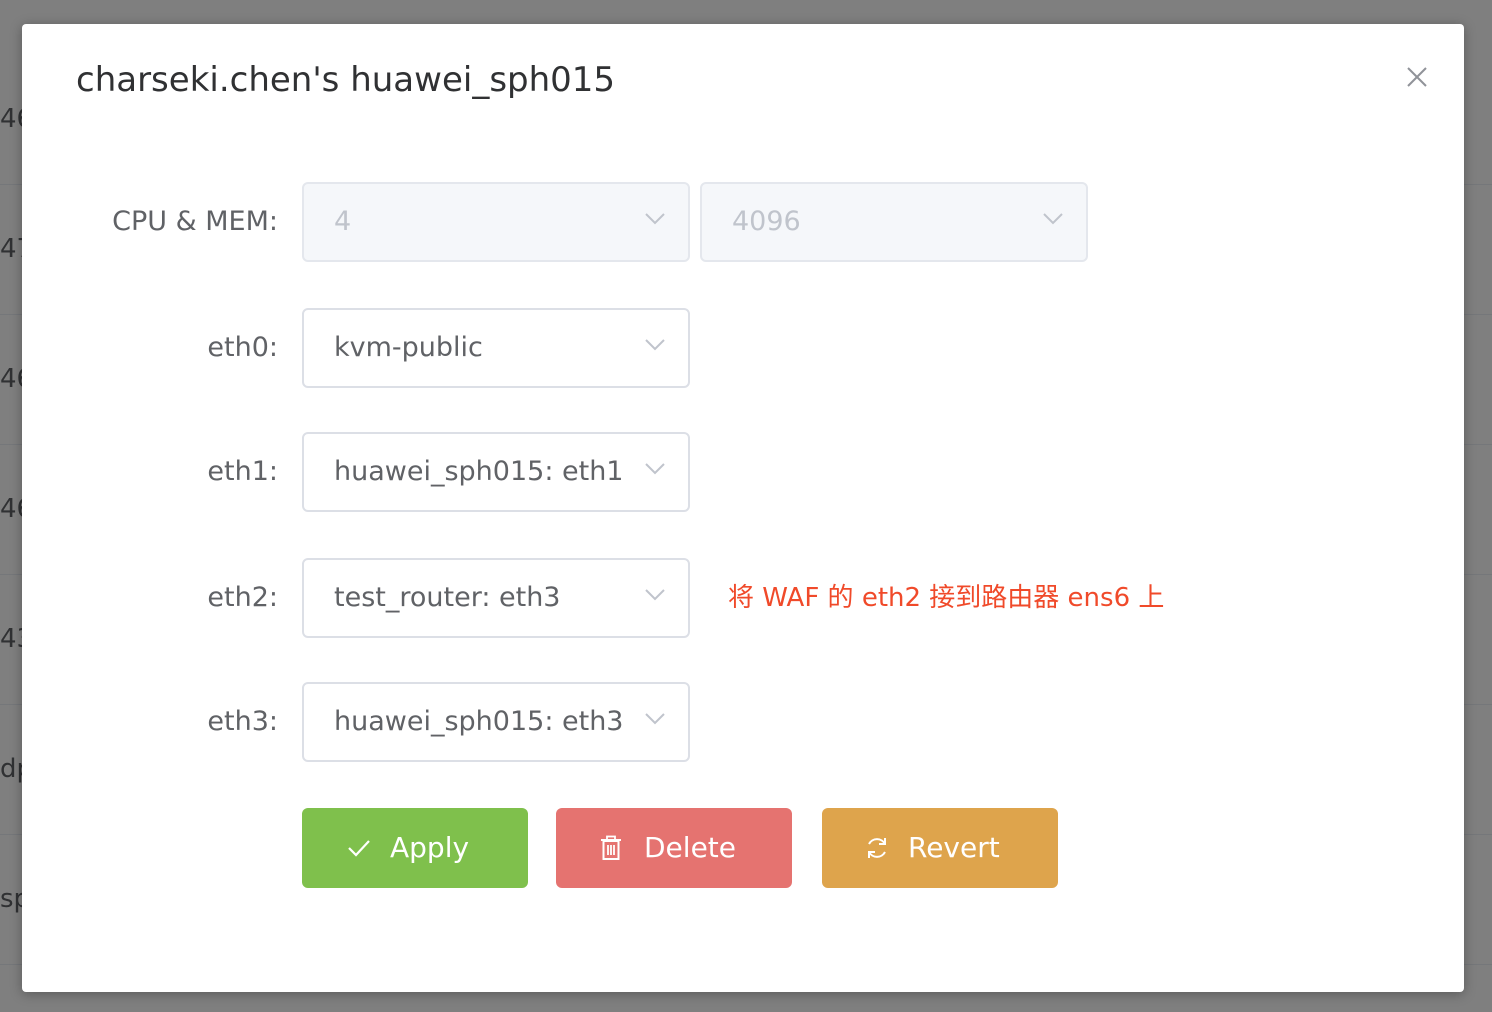 The width and height of the screenshot is (1492, 1012). What do you see at coordinates (894, 222) in the screenshot?
I see `mem-select: 4096` at bounding box center [894, 222].